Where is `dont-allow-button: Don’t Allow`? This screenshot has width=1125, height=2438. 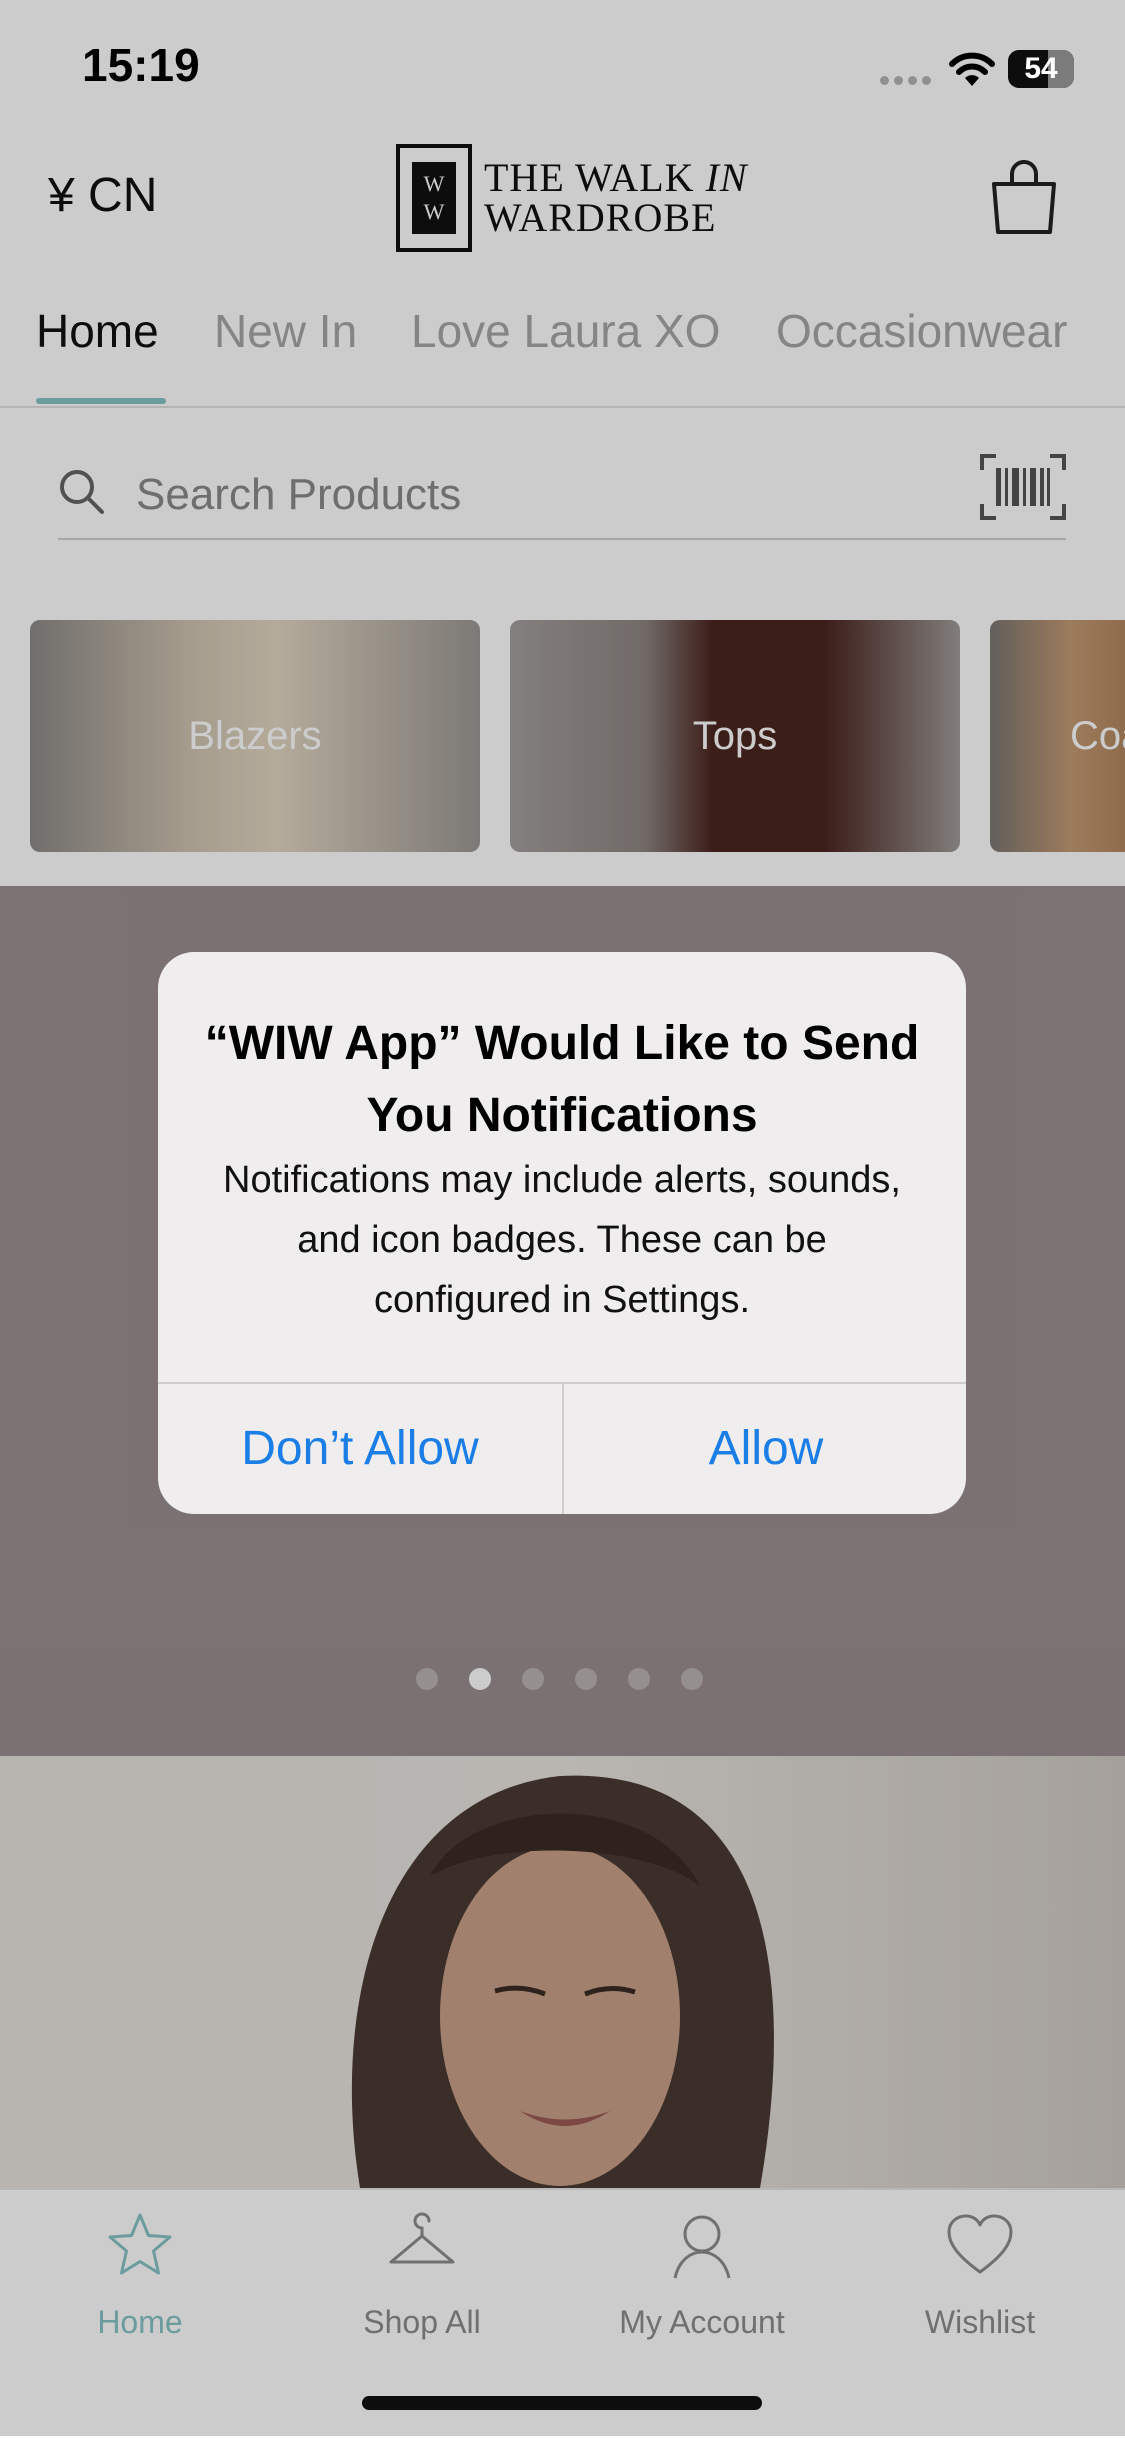 dont-allow-button: Don’t Allow is located at coordinates (360, 1449).